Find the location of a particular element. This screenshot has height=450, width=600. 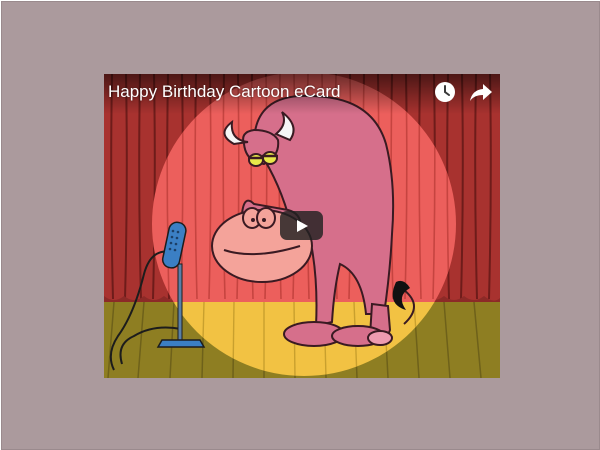

share-arrow-icon is located at coordinates (481, 92).